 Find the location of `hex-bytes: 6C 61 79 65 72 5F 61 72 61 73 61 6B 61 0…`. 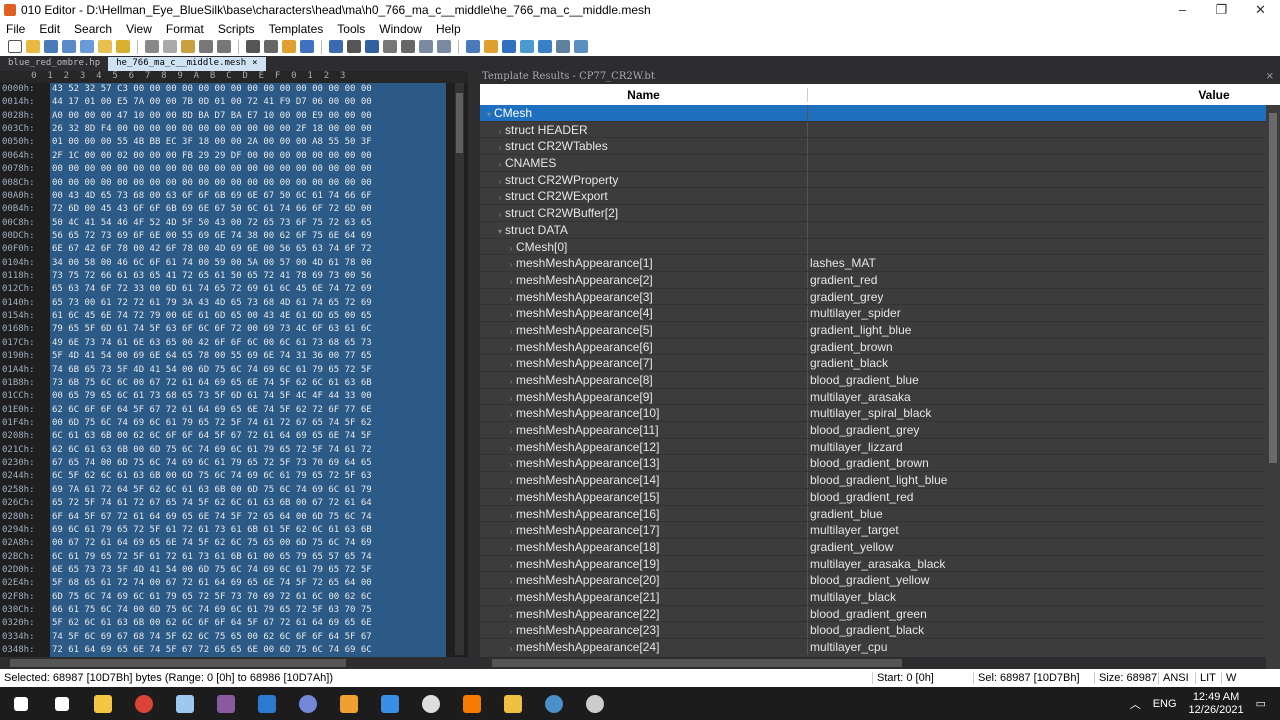

hex-bytes: 6C 61 79 65 72 5F 61 72 61 73 61 6B 61 0… is located at coordinates (248, 557).